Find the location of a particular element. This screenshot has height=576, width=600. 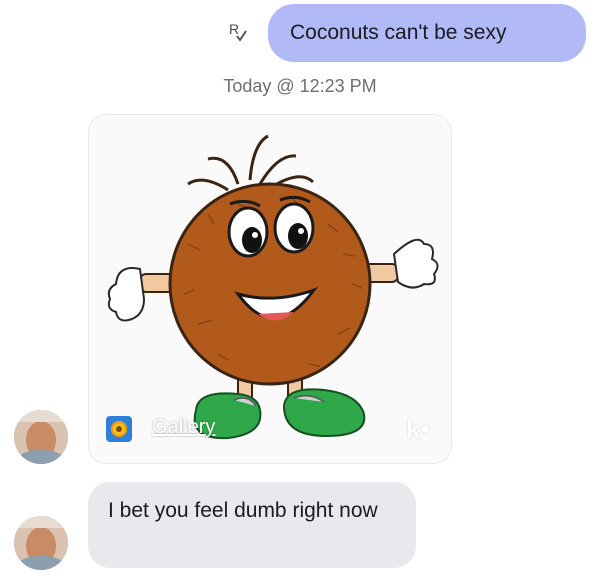

svg-text: R is located at coordinates (234, 29).